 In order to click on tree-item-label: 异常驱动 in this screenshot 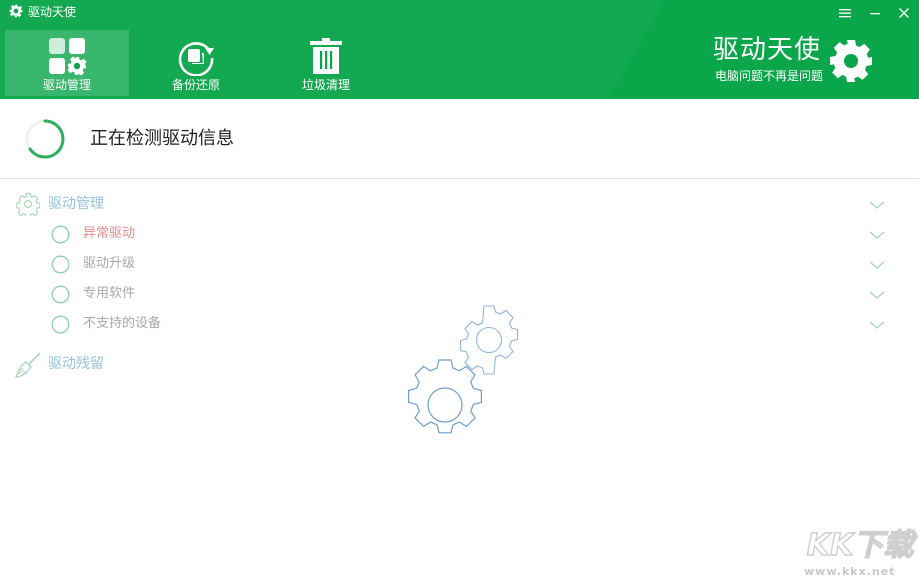, I will do `click(109, 233)`.